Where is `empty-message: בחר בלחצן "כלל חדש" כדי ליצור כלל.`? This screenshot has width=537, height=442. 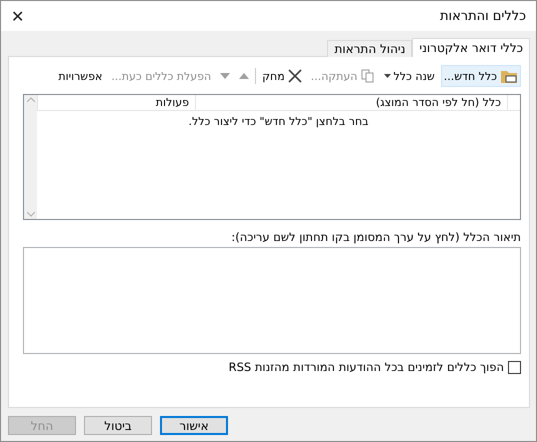
empty-message: בחר בלחצן "כלל חדש" כדי ליצור כלל. is located at coordinates (278, 121).